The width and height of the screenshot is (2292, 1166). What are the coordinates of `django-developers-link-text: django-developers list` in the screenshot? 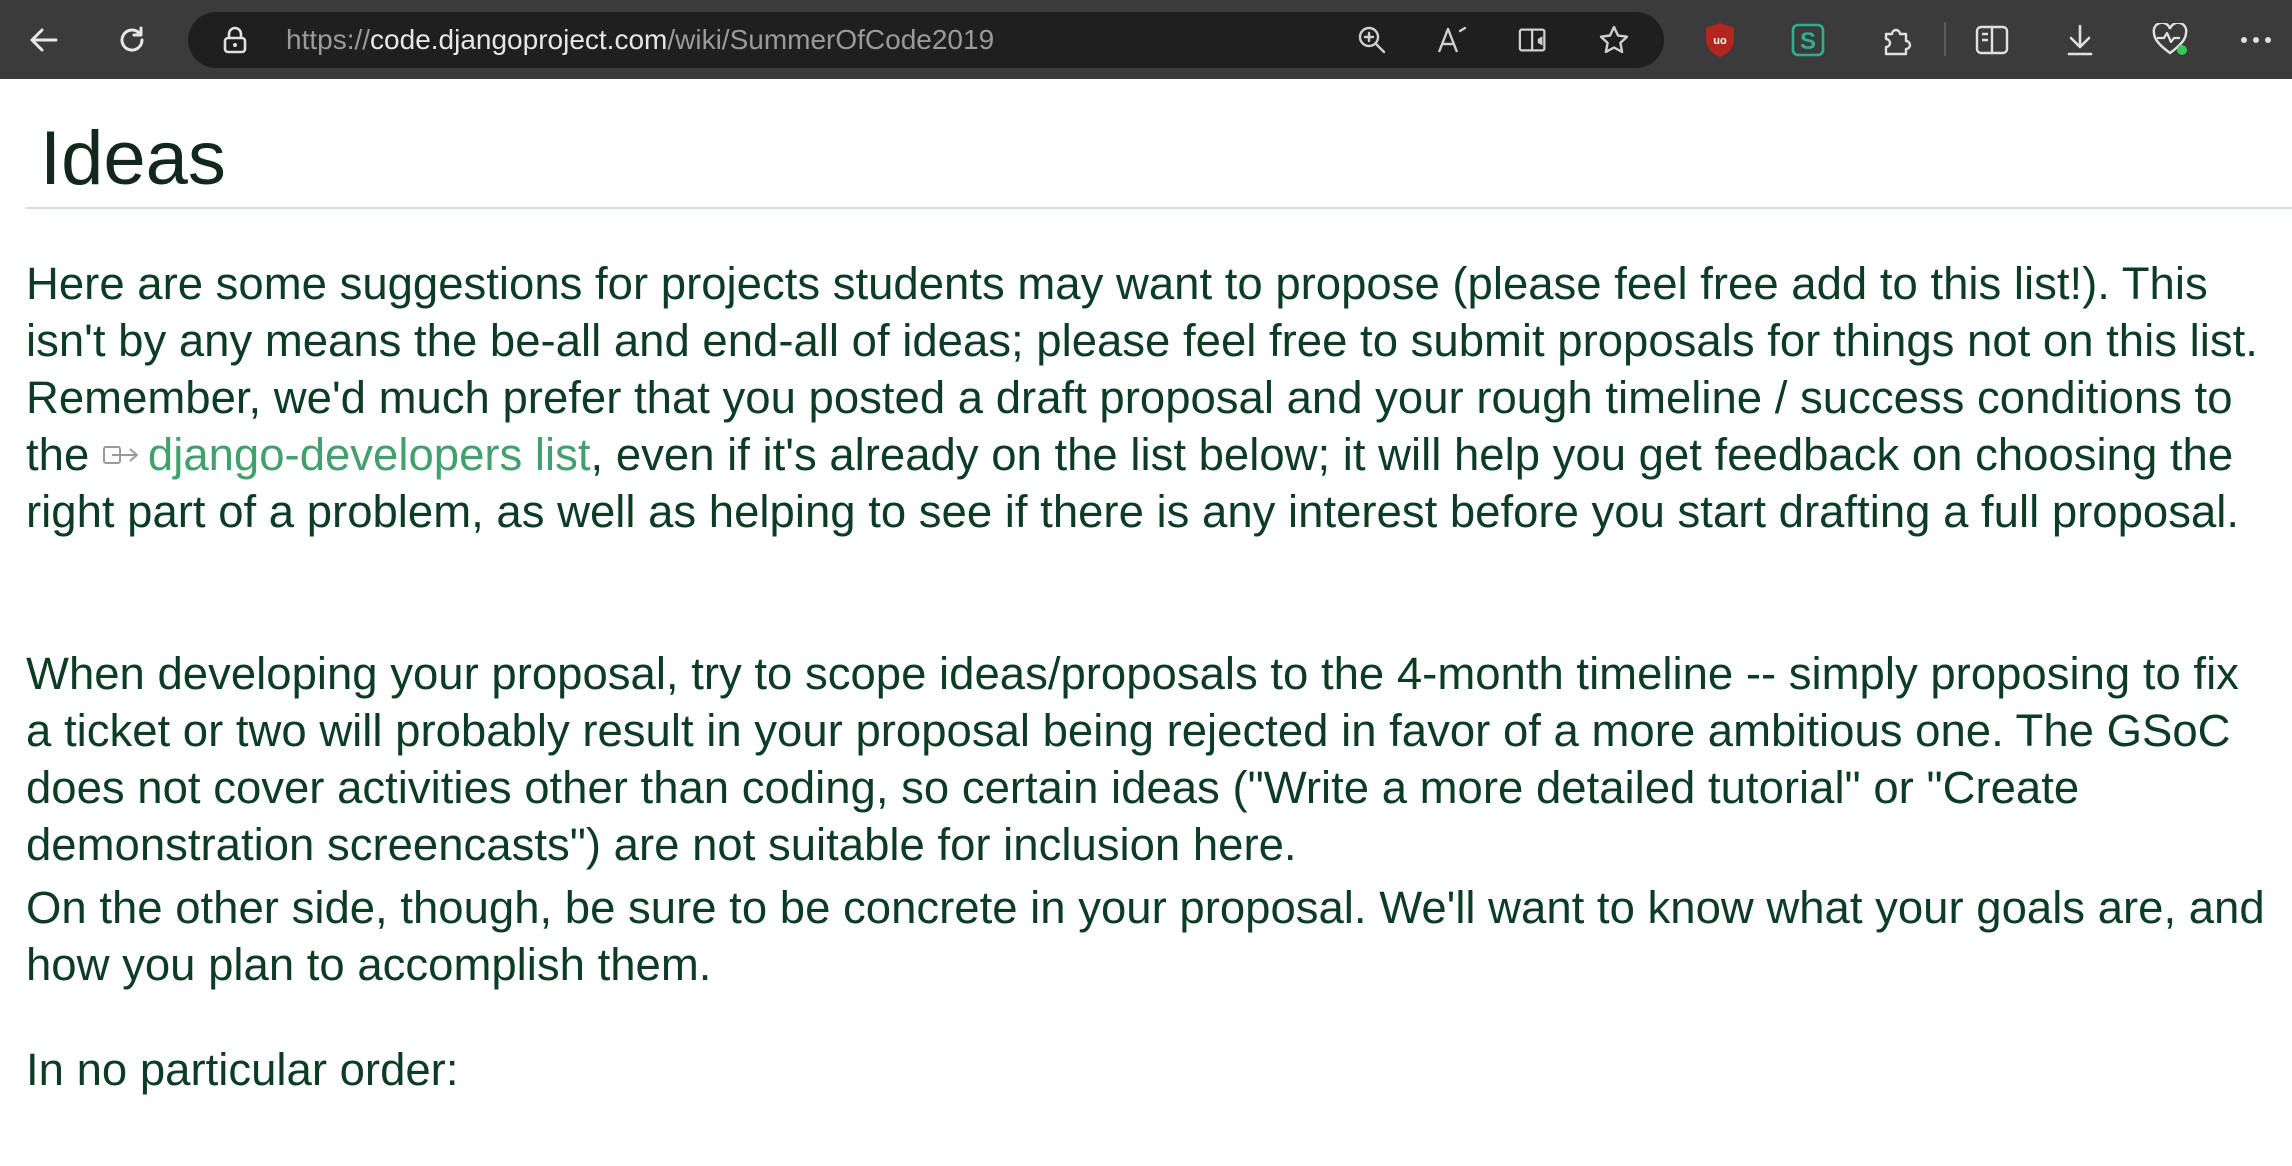 It's located at (369, 454).